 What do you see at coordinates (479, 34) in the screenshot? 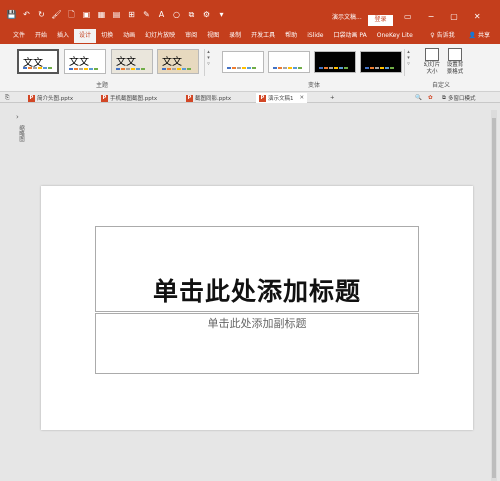
I see `share-button: 👤 共享` at bounding box center [479, 34].